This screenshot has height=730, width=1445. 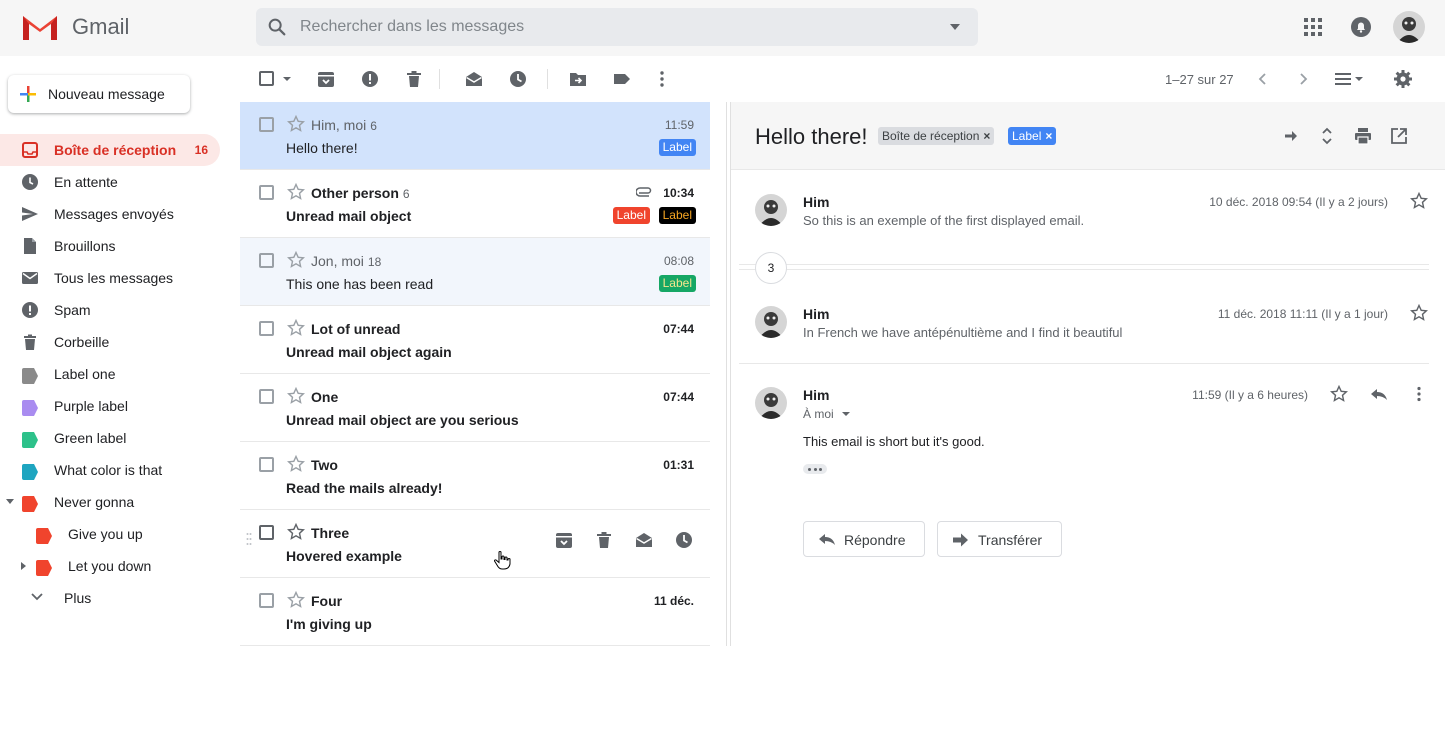 What do you see at coordinates (86, 182) in the screenshot?
I see `sidebar-item-label: En attente` at bounding box center [86, 182].